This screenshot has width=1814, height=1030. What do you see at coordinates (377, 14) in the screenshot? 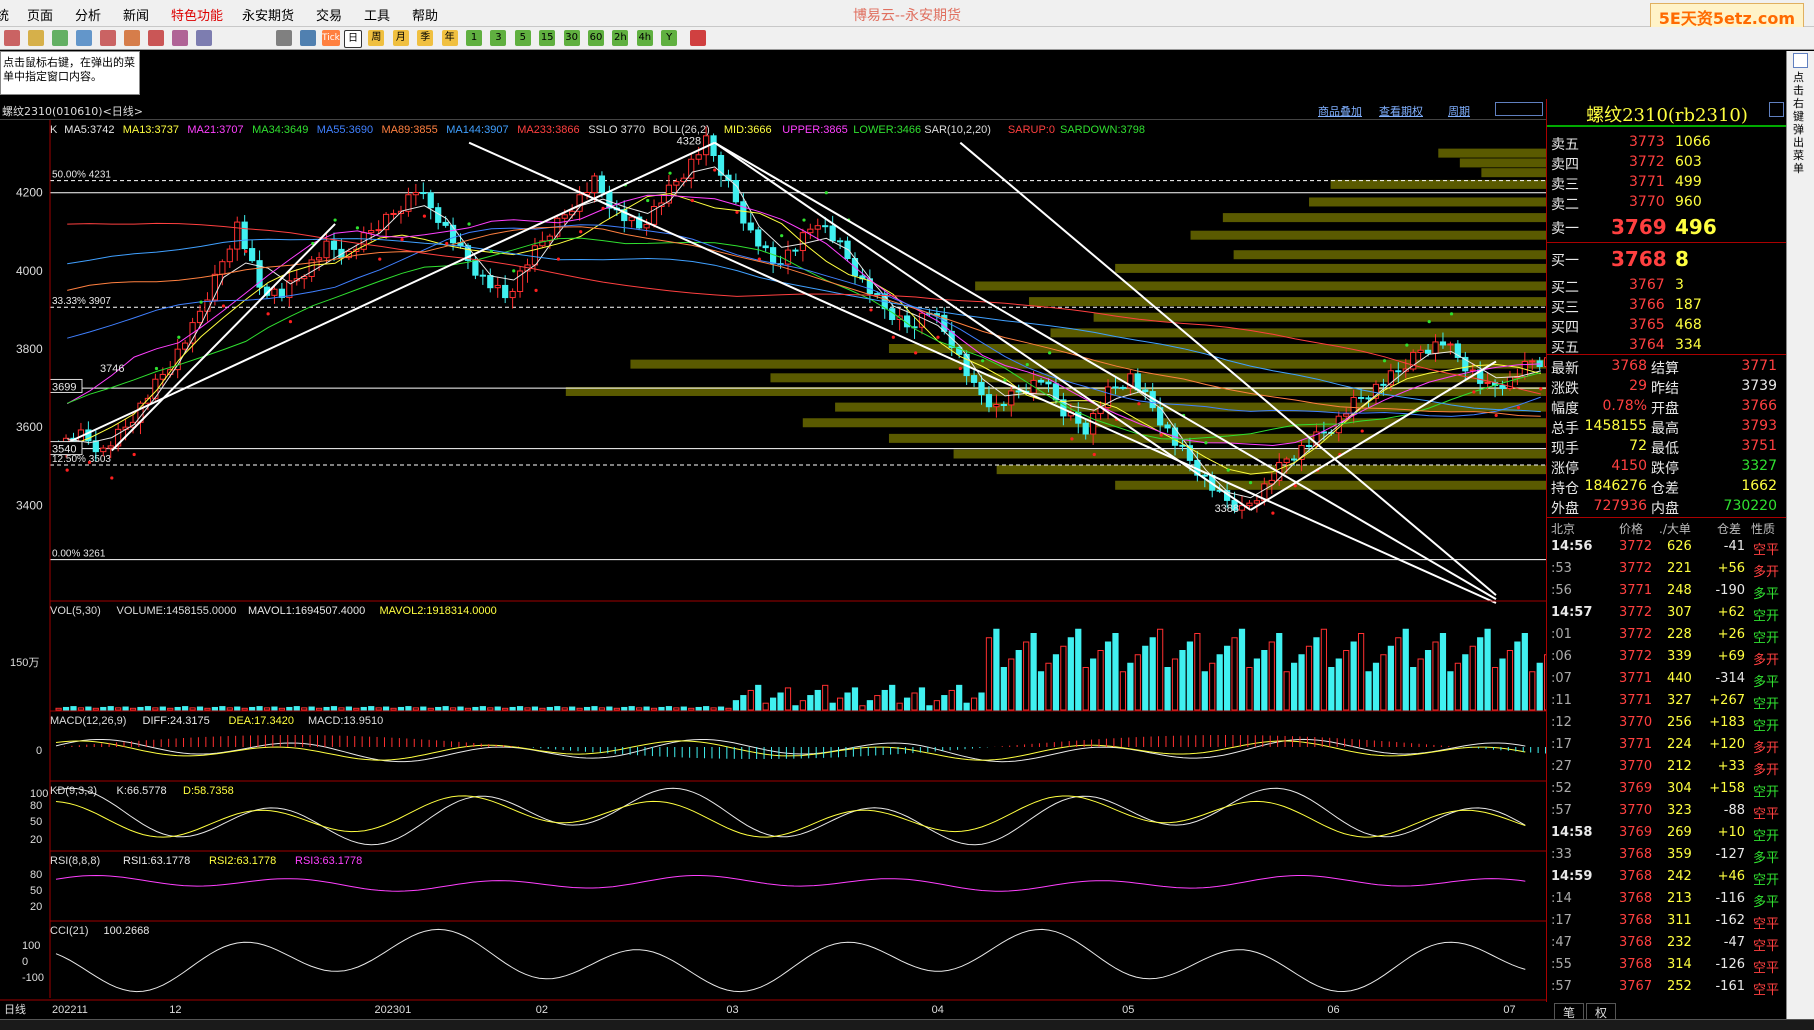
I see `menu-item-7: 工具` at bounding box center [377, 14].